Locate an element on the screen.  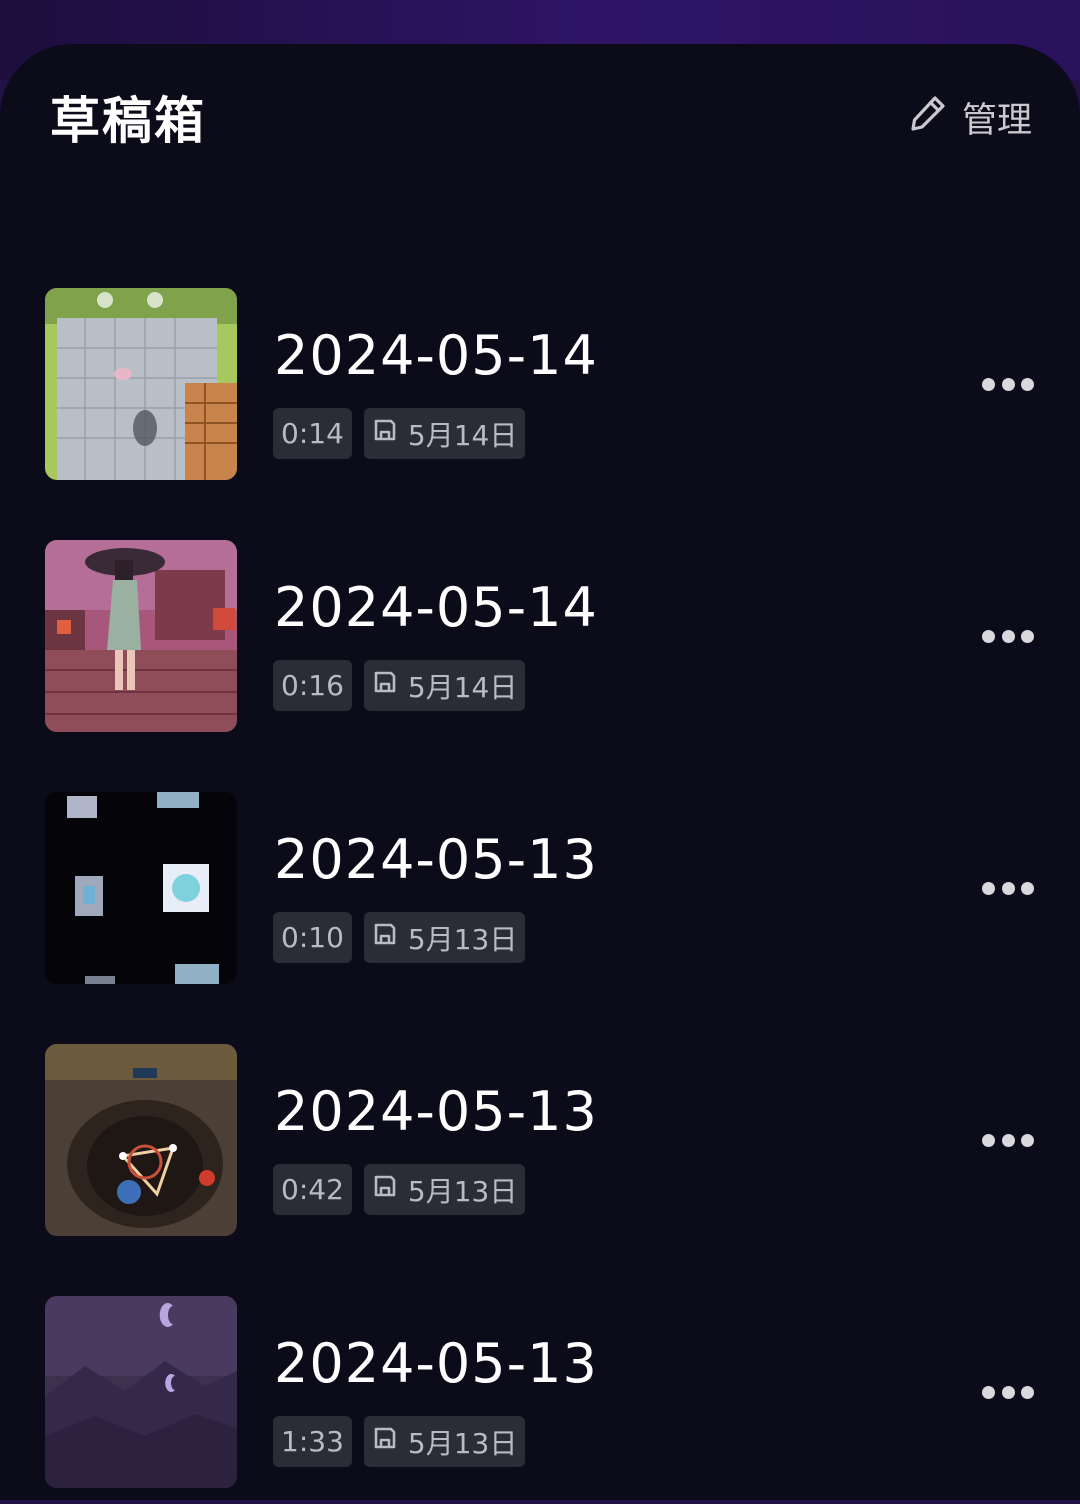
page-title: 草稿箱 is located at coordinates (128, 121).